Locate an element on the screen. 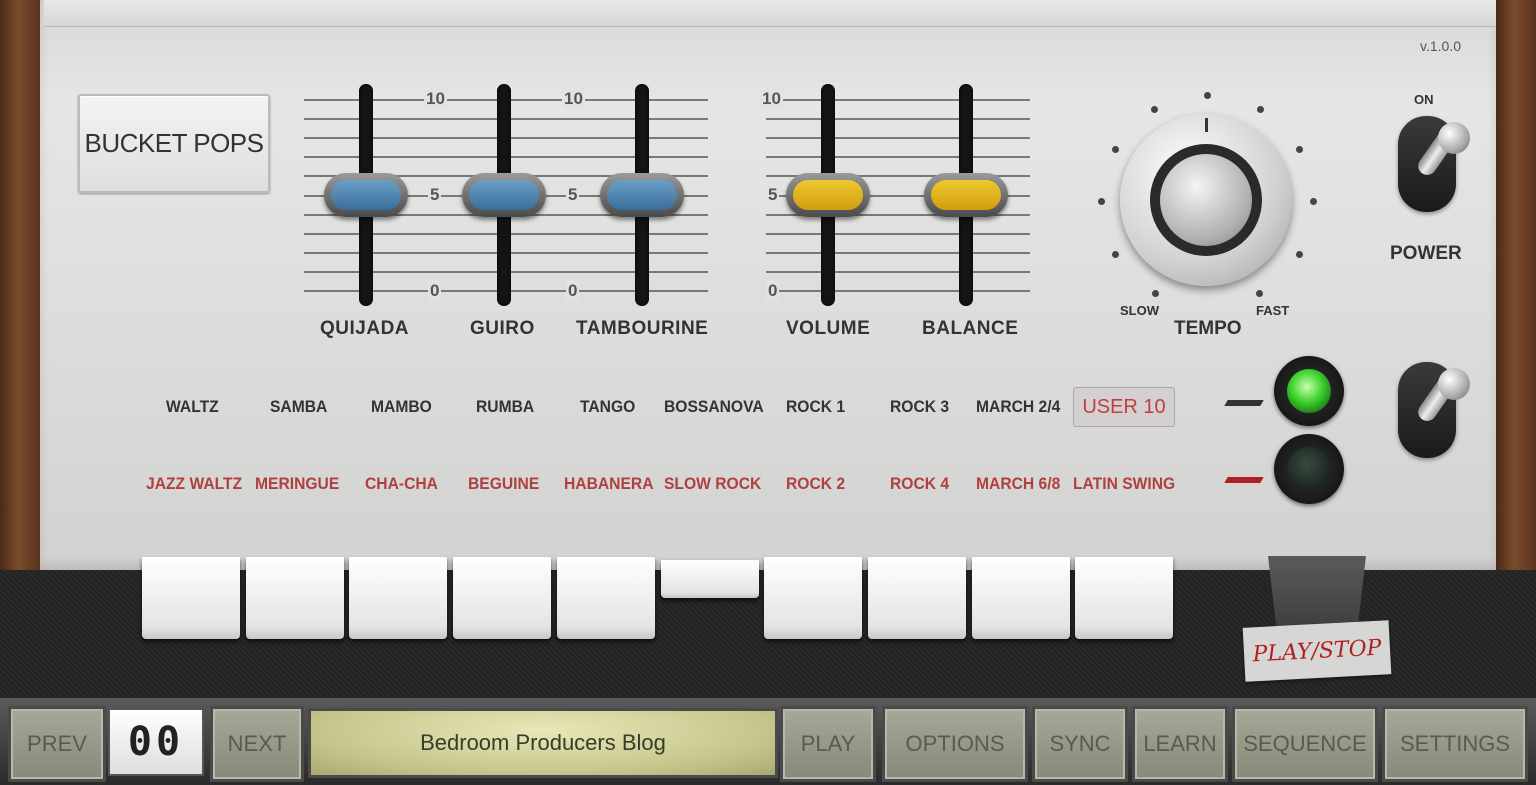 This screenshot has height=785, width=1536. led-upper-light is located at coordinates (1309, 391).